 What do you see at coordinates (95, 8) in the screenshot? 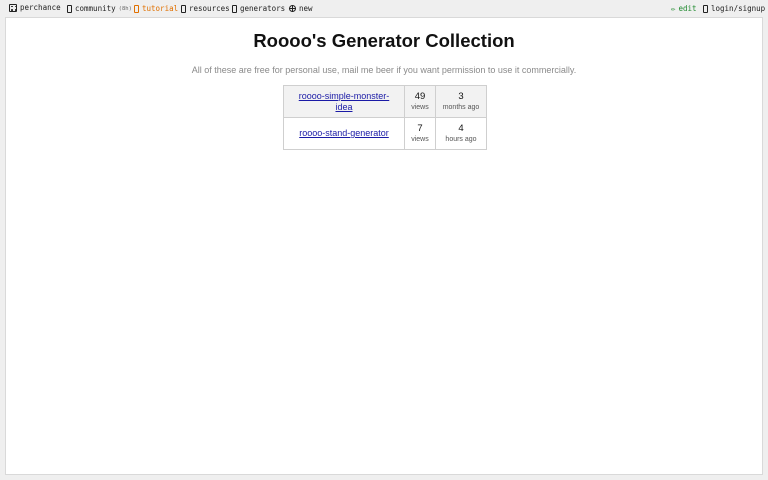
I see `nav-community-label: community` at bounding box center [95, 8].